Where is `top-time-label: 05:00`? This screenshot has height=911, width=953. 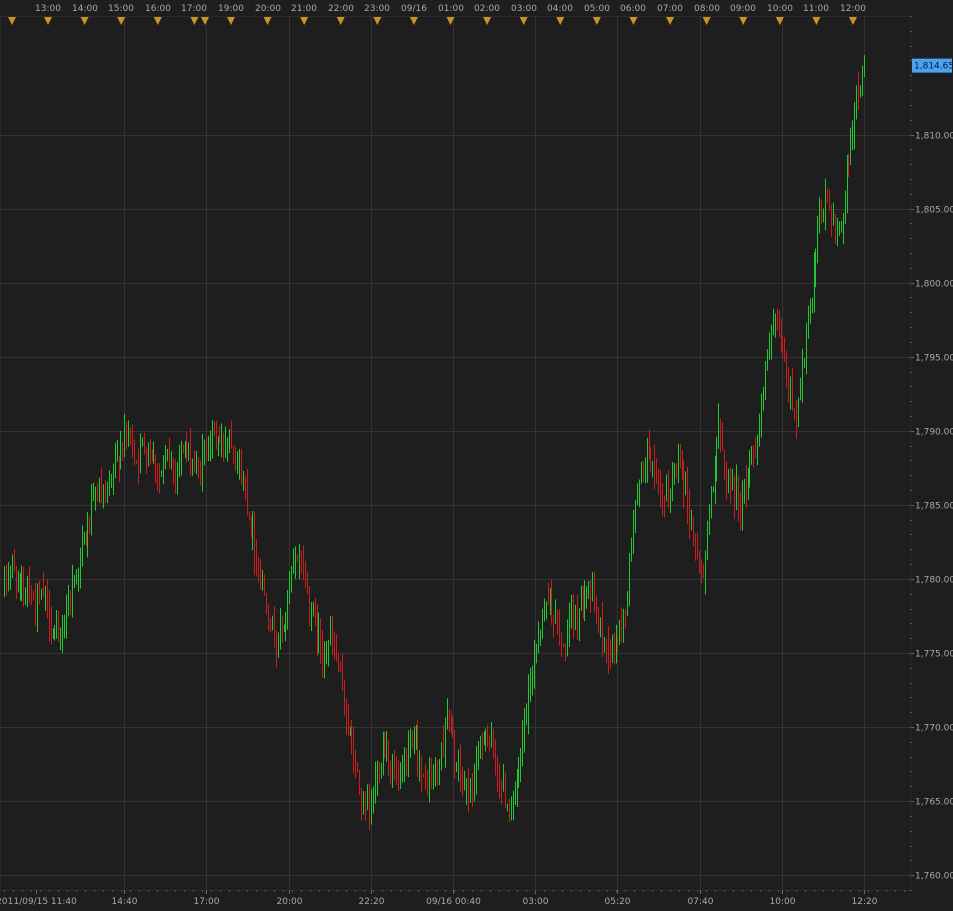 top-time-label: 05:00 is located at coordinates (597, 9).